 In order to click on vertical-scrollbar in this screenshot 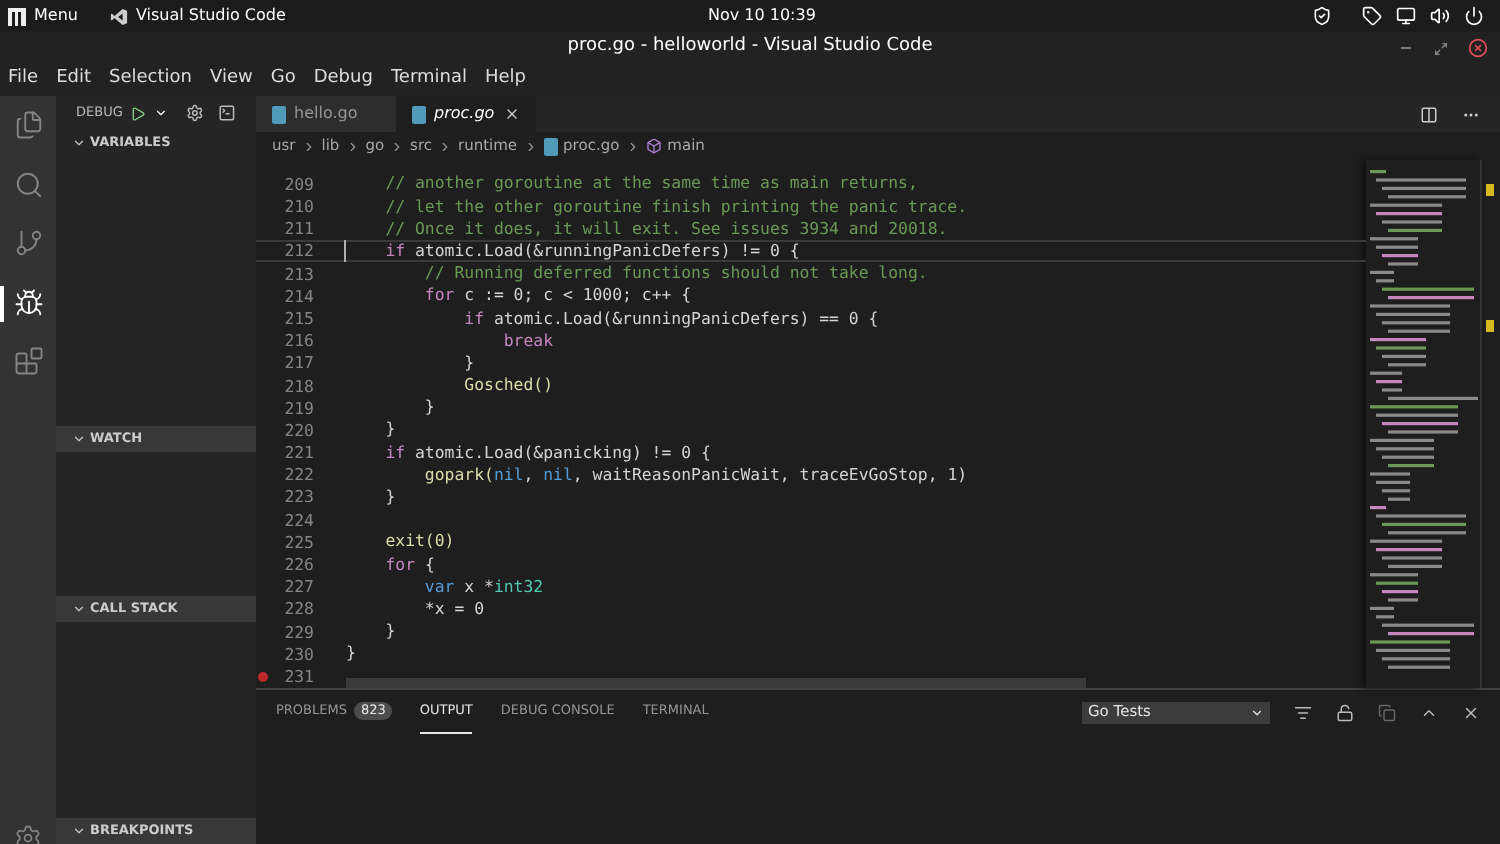, I will do `click(1490, 424)`.